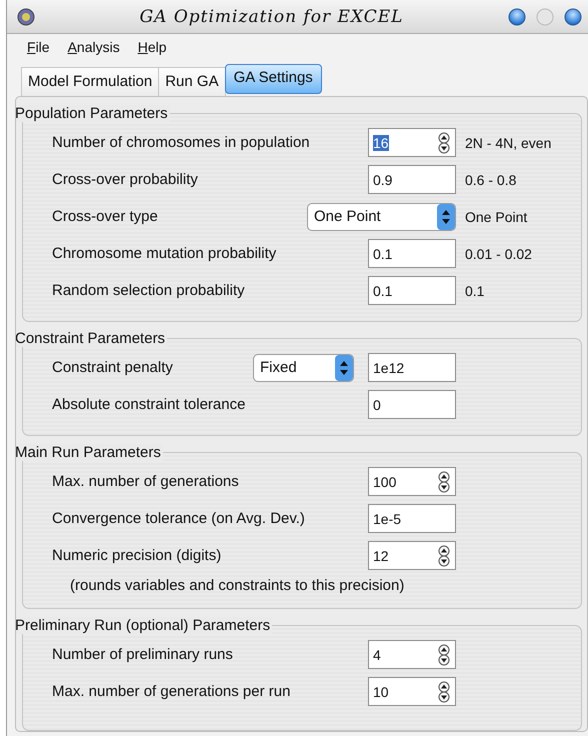 This screenshot has width=588, height=736. What do you see at coordinates (179, 518) in the screenshot?
I see `field-label: Convergence tolerance (on Avg. Dev.)` at bounding box center [179, 518].